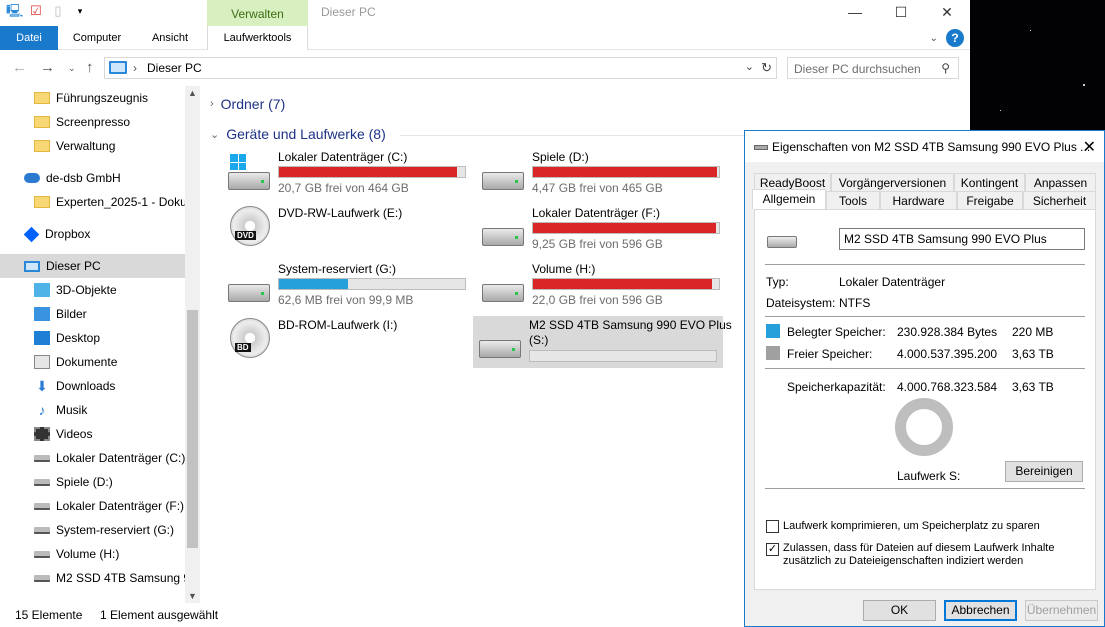 This screenshot has width=1105, height=627. I want to click on maximize-button: ☐, so click(901, 13).